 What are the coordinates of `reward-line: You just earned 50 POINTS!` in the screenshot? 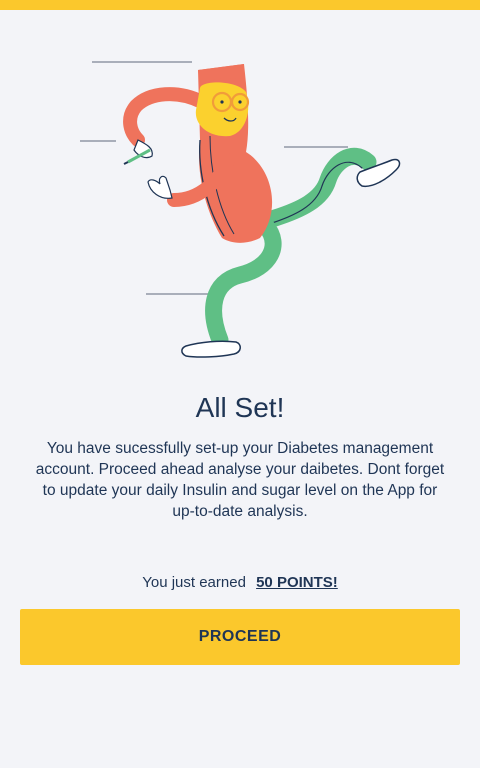 It's located at (240, 582).